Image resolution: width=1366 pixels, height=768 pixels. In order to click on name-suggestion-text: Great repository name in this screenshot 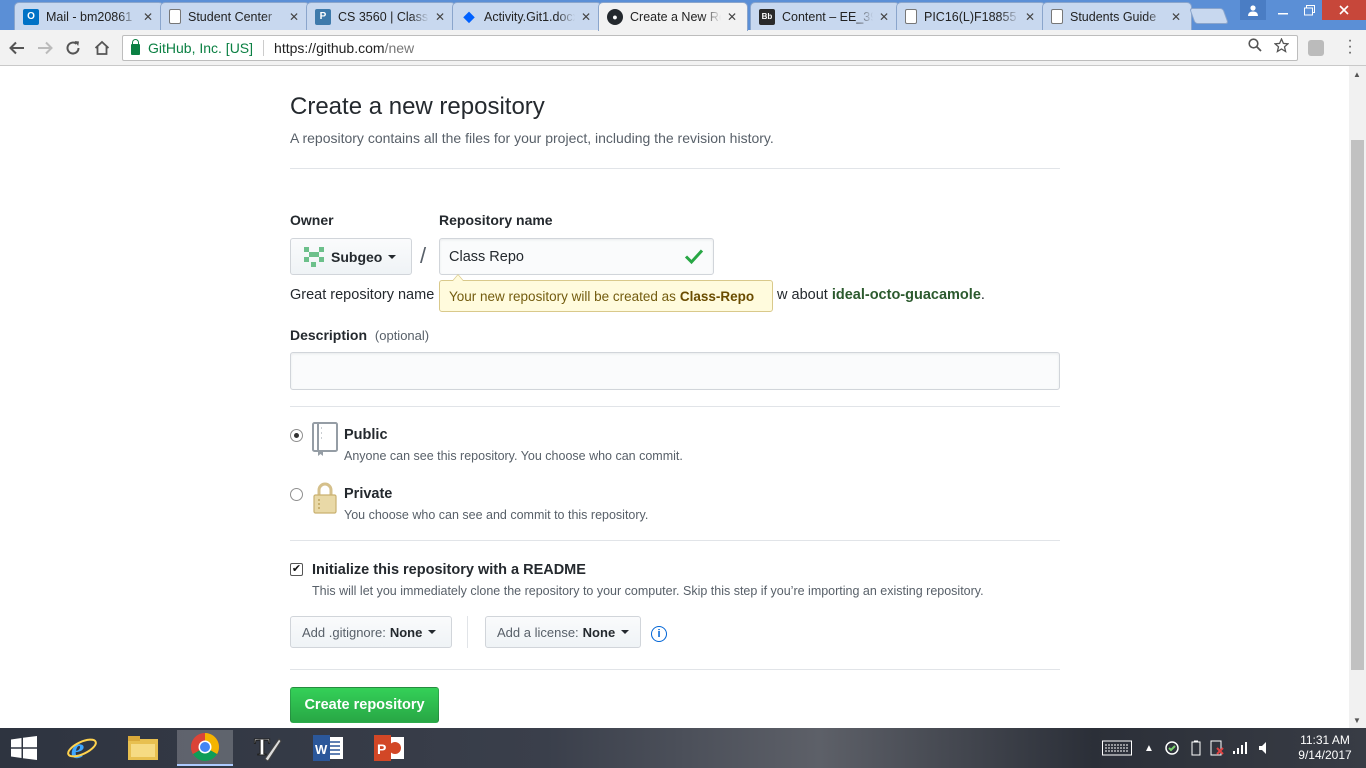, I will do `click(362, 295)`.